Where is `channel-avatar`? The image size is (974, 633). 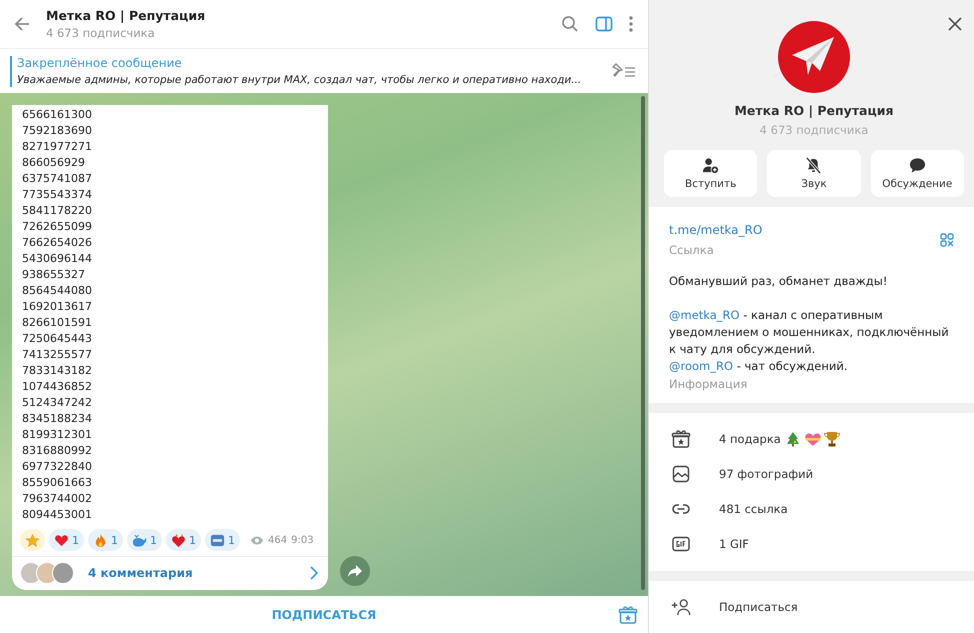
channel-avatar is located at coordinates (814, 57).